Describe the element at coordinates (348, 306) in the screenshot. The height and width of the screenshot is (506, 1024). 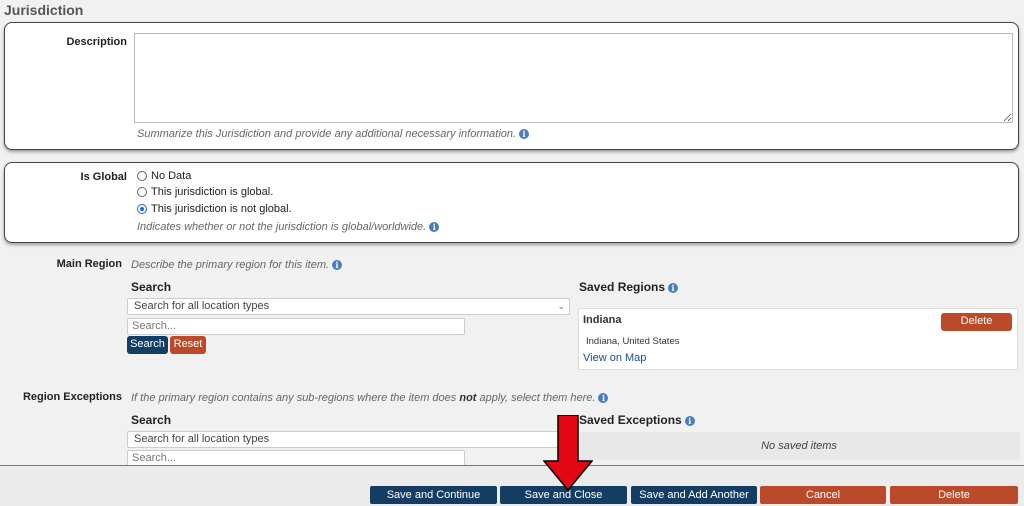
I see `main-region-type-select: Search for all location types ⌄` at that location.